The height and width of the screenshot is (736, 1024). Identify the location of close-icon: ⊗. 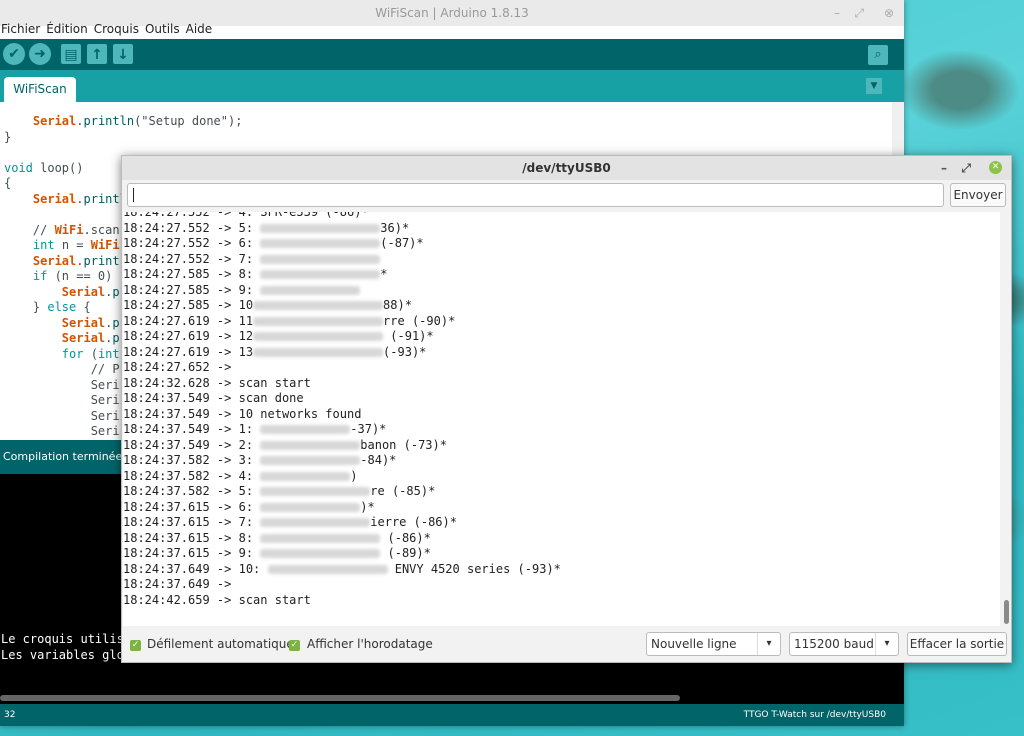
(889, 13).